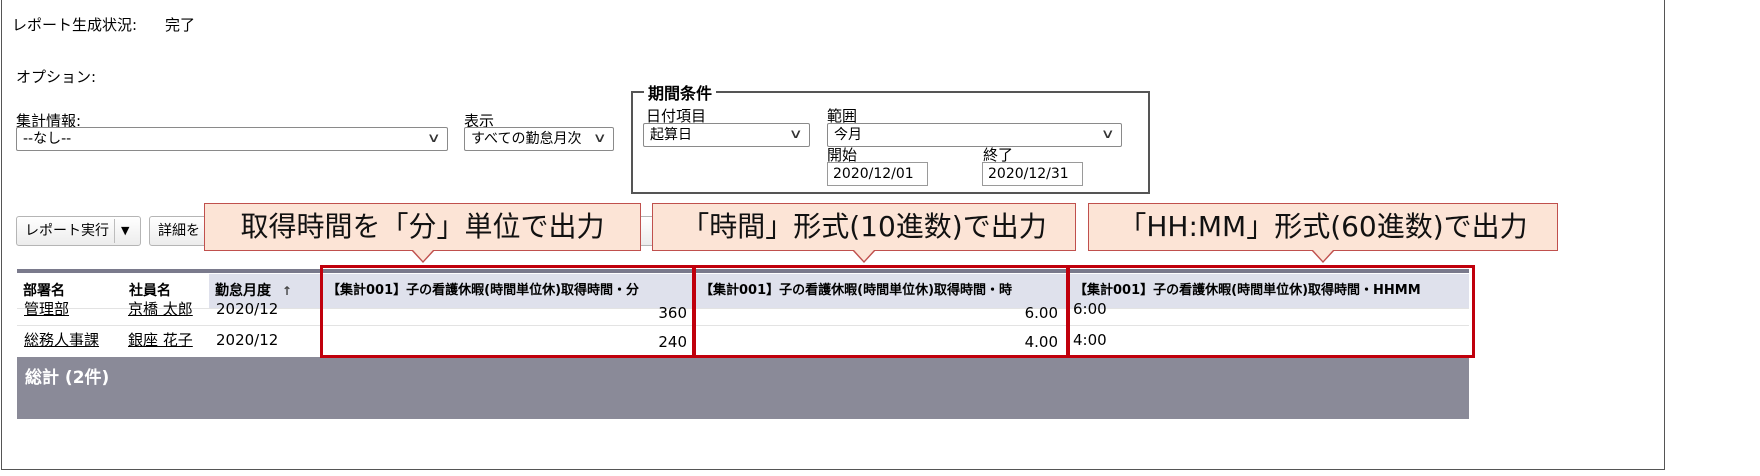  I want to click on highlight-hours-column, so click(881, 311).